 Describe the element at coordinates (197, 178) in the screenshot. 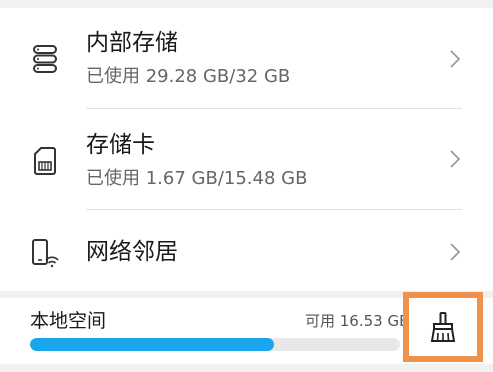

I see `sd-card-usage: 已使用 1.67 GB/15.48 GB` at that location.